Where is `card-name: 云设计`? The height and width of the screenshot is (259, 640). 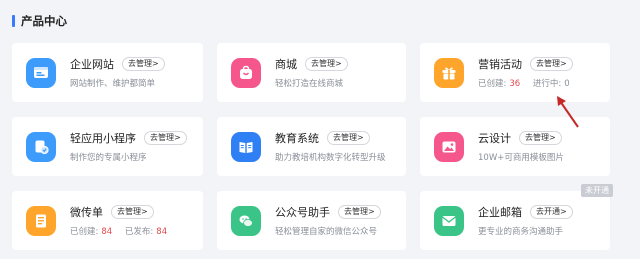 card-name: 云设计 is located at coordinates (494, 138).